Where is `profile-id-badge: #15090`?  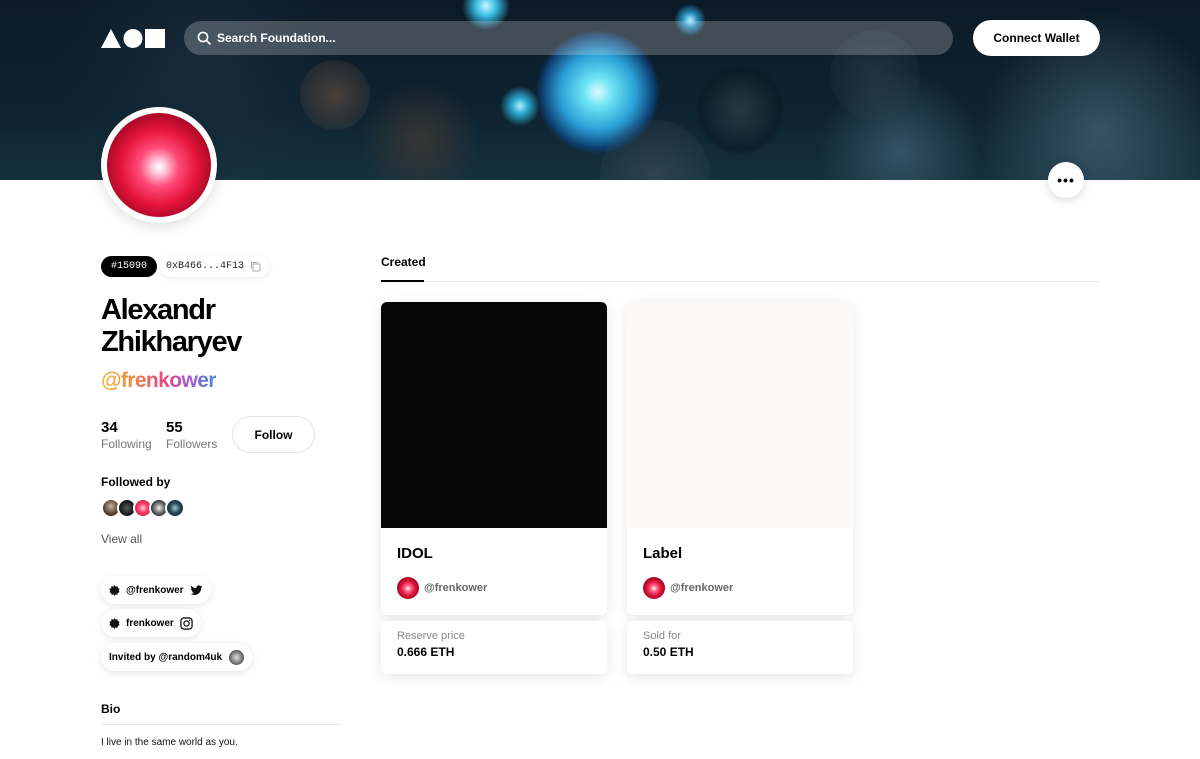
profile-id-badge: #15090 is located at coordinates (129, 266).